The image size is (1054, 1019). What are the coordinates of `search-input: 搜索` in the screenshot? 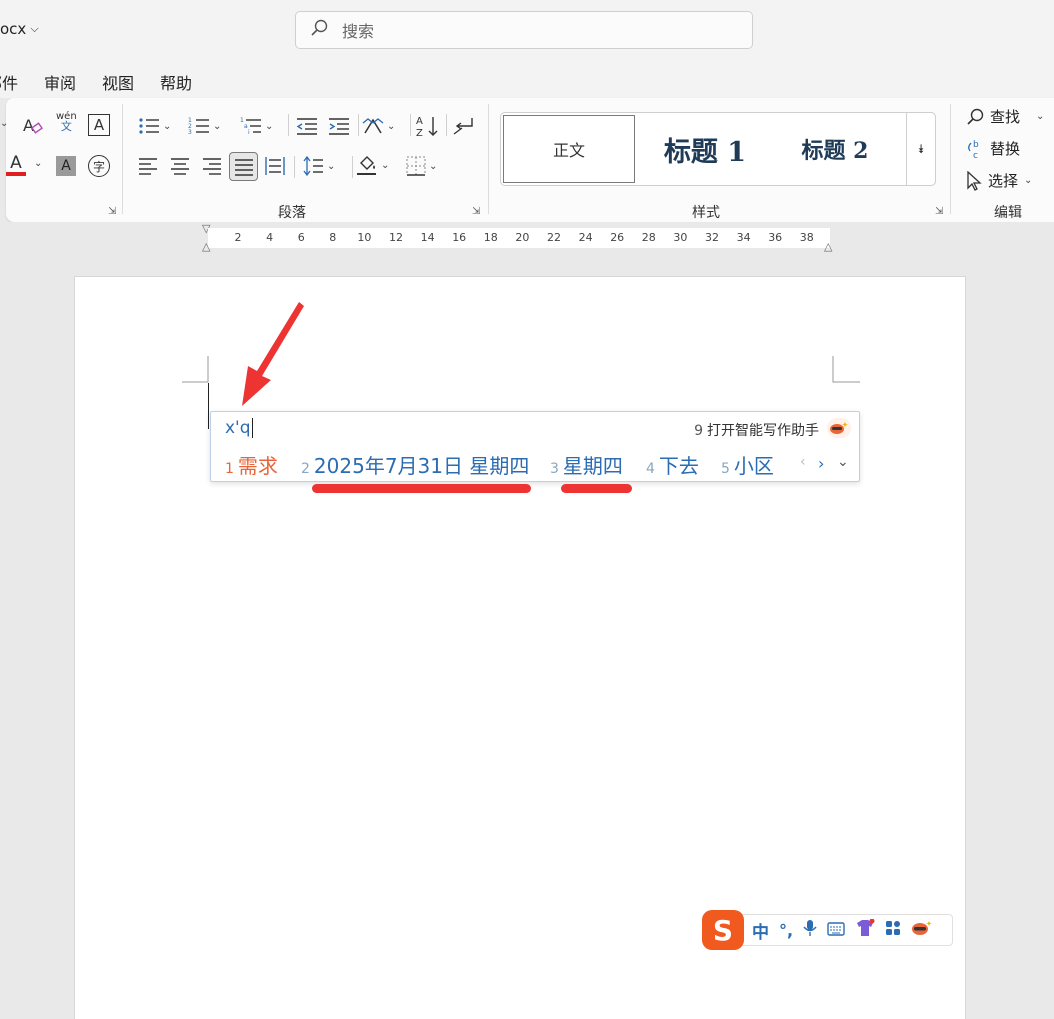 It's located at (524, 30).